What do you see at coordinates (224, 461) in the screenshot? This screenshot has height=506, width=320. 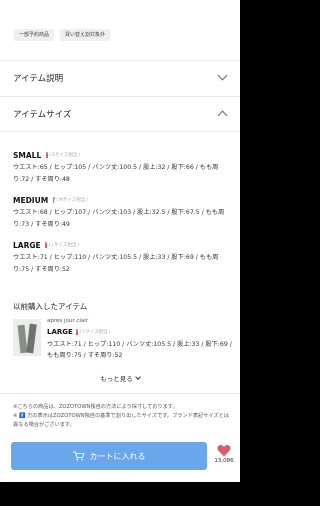 I see `favorite-count: 13,086` at bounding box center [224, 461].